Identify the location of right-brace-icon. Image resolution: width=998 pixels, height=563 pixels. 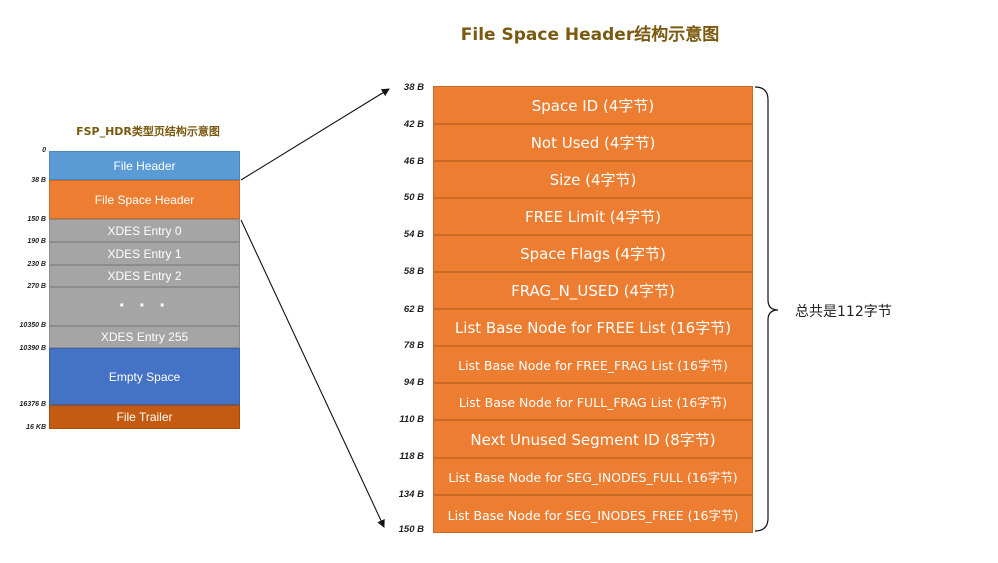
(766, 309).